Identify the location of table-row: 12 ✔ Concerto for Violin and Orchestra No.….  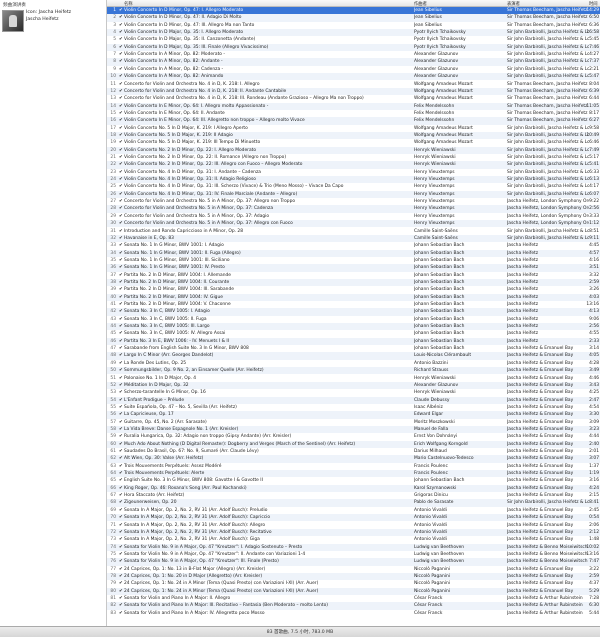
(353, 91).